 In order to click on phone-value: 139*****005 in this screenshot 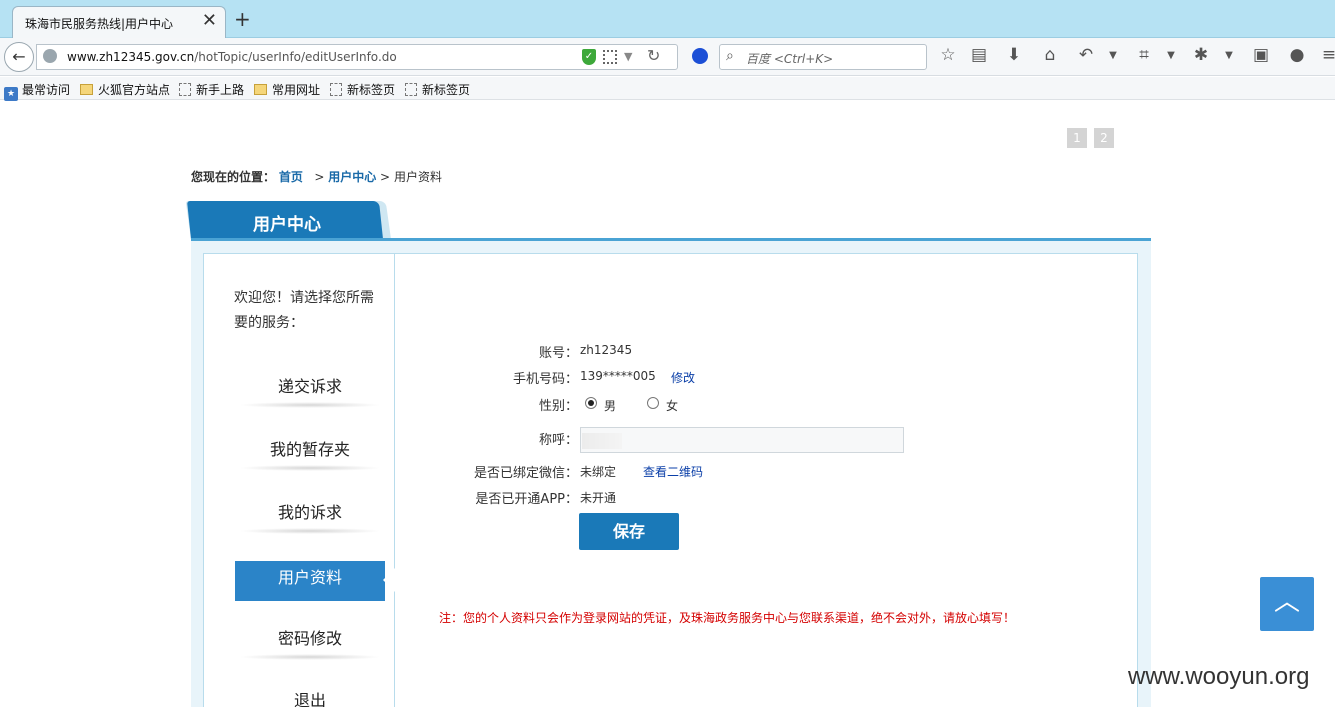, I will do `click(618, 376)`.